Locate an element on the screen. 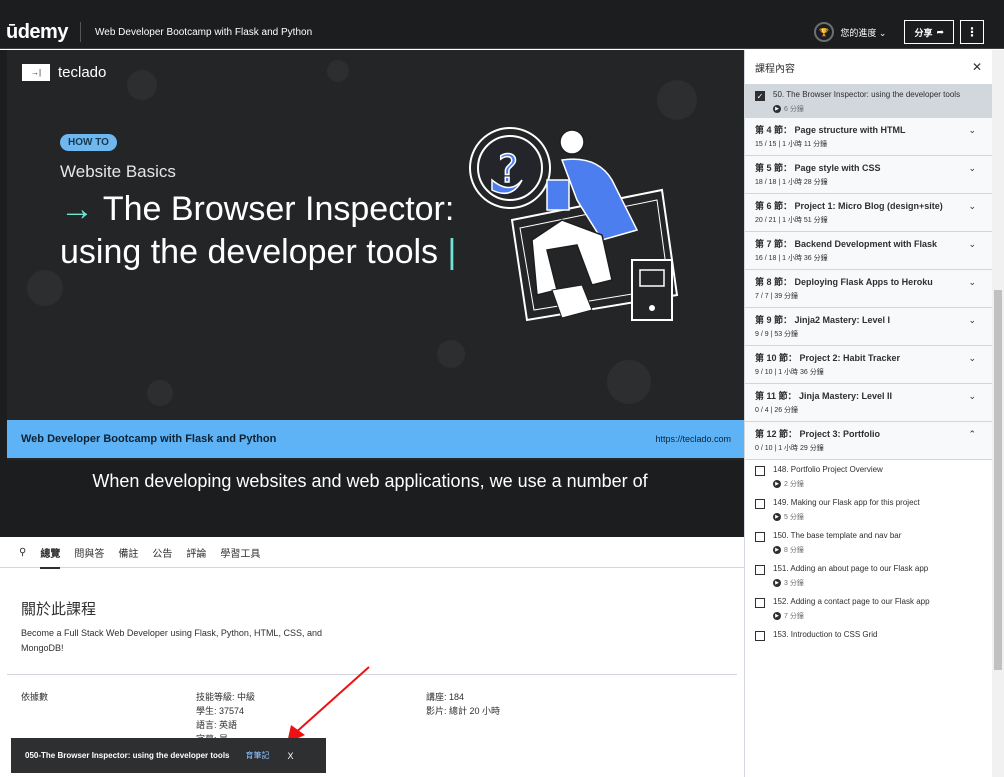 Image resolution: width=1004 pixels, height=777 pixels. teclado-mark: →| is located at coordinates (36, 72).